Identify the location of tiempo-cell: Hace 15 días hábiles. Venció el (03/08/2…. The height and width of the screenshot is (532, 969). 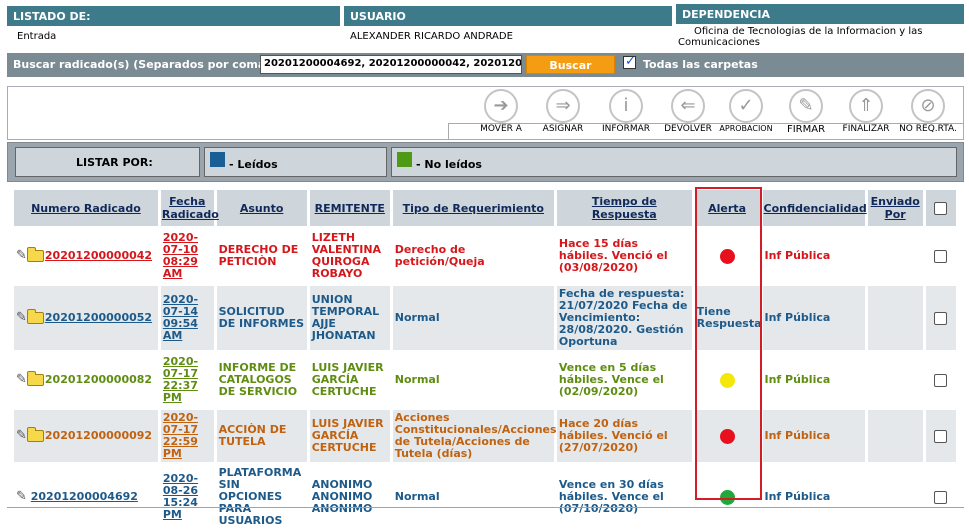
(624, 256).